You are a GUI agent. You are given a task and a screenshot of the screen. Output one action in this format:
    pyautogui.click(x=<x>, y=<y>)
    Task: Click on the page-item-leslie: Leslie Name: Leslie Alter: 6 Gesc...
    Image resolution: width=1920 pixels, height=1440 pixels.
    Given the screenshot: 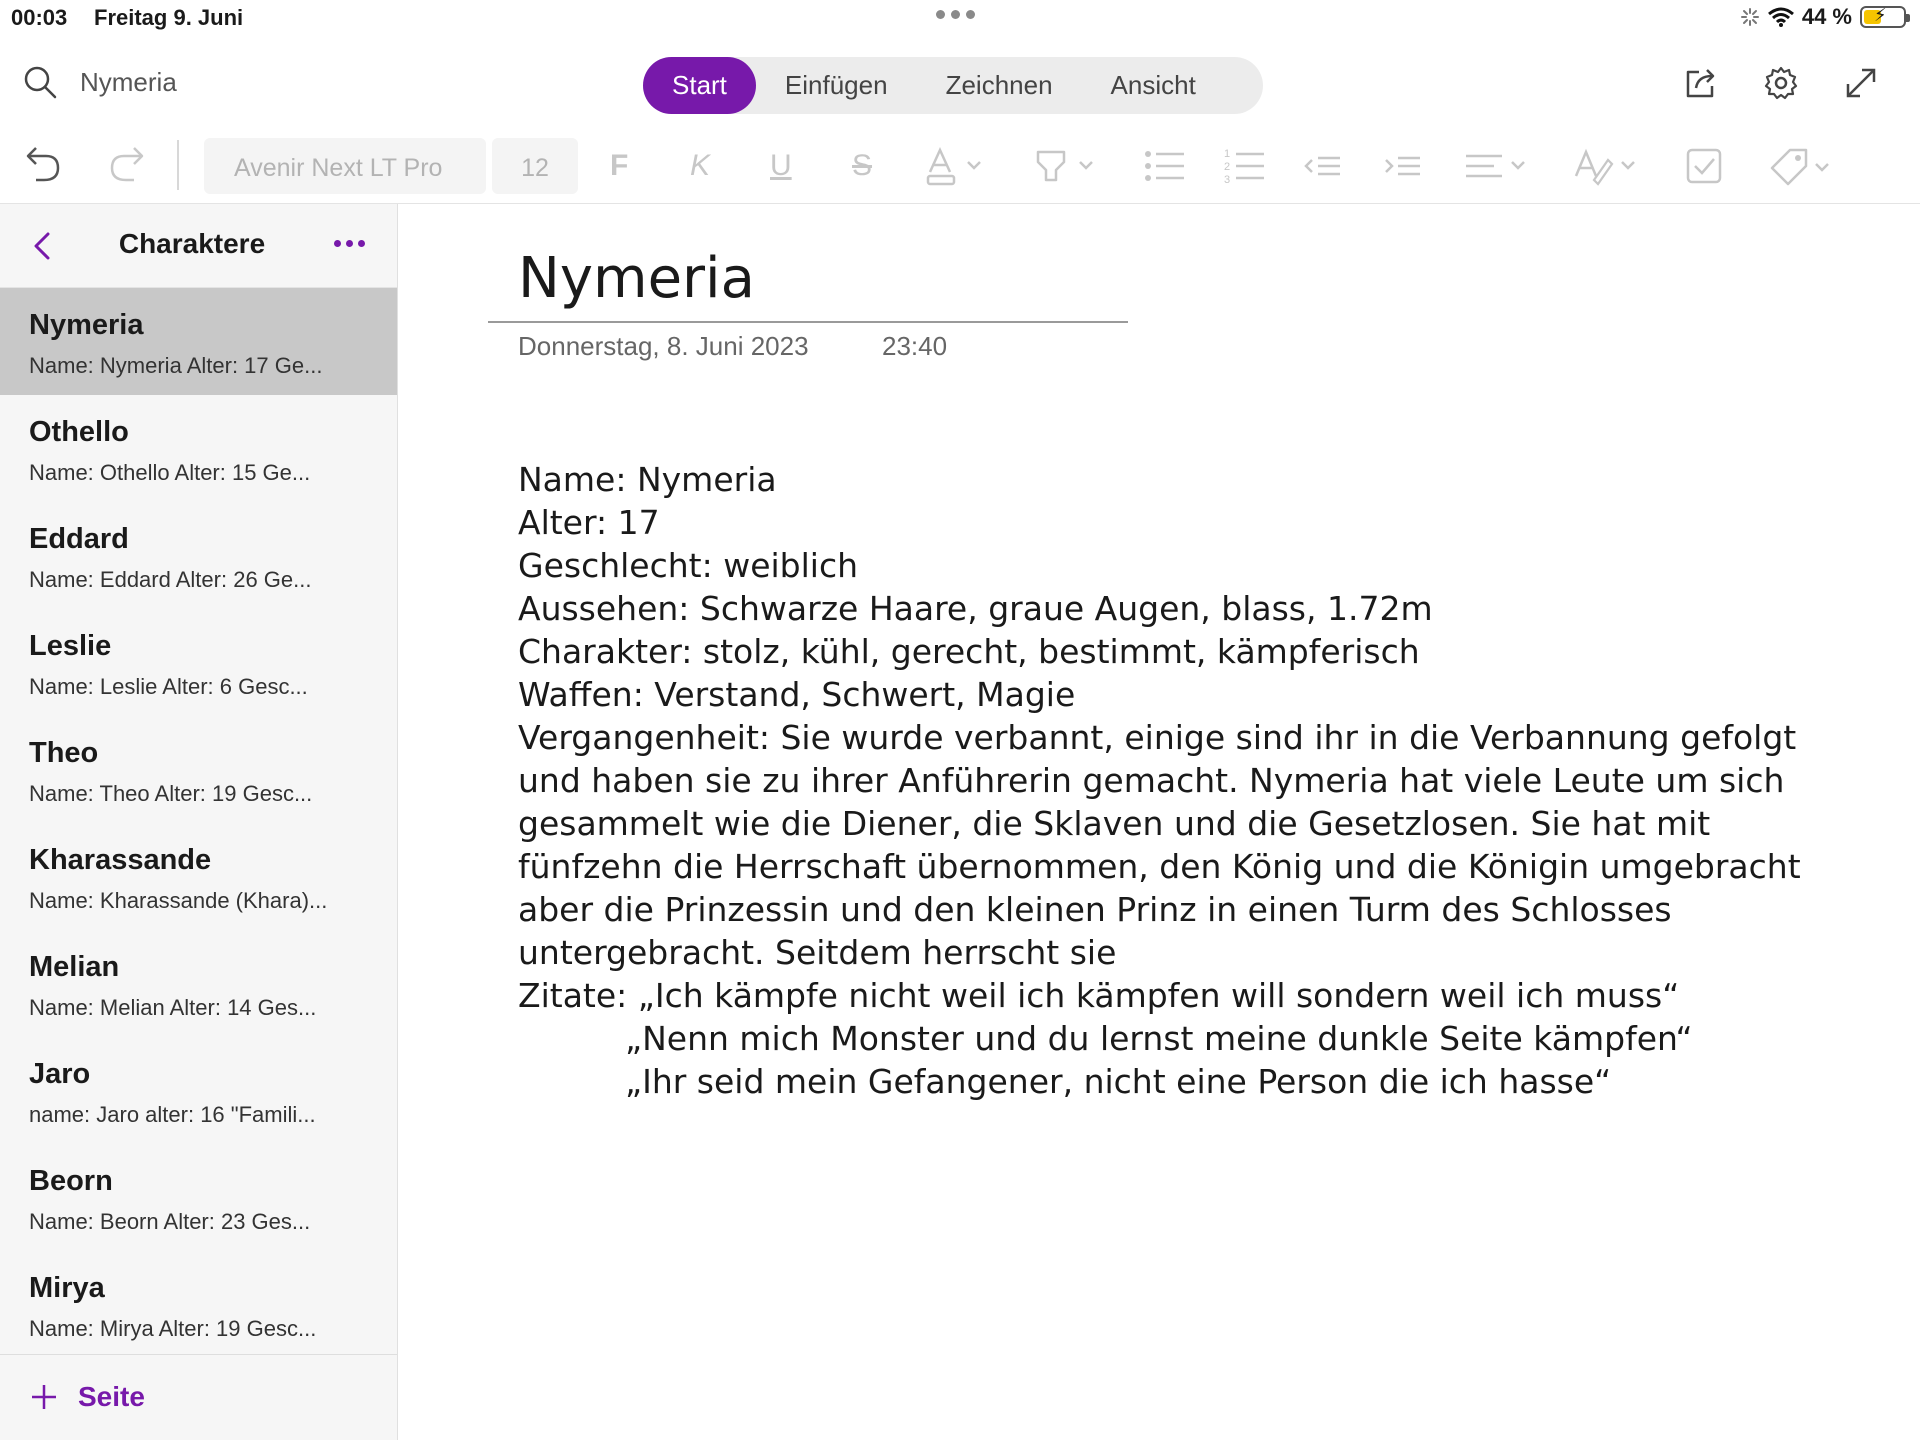 What is the action you would take?
    pyautogui.click(x=198, y=662)
    